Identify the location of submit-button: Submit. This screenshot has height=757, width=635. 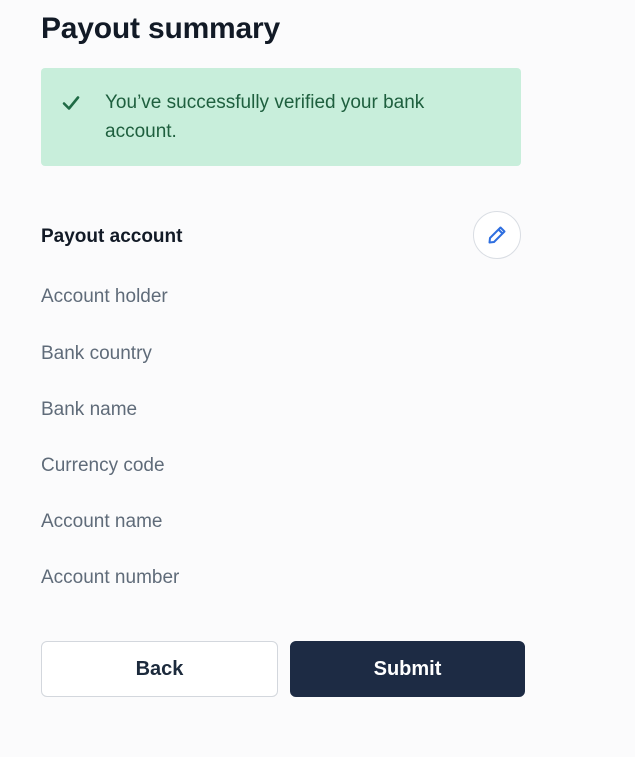
(407, 669).